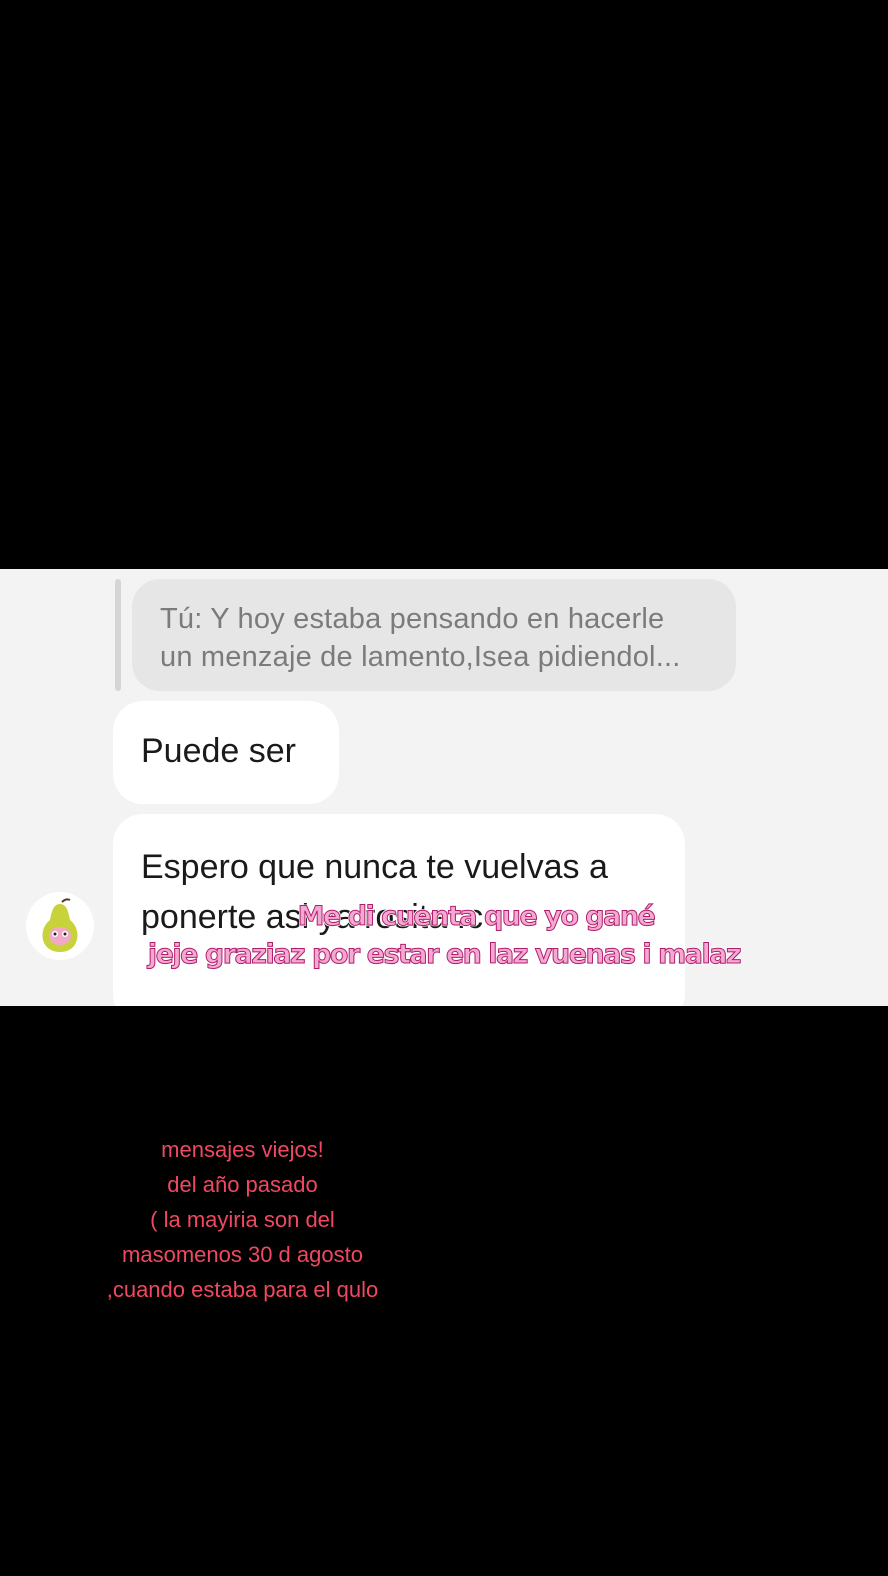 The width and height of the screenshot is (888, 1576). Describe the element at coordinates (476, 917) in the screenshot. I see `caption-line: Me di cuenta que yo gané` at that location.